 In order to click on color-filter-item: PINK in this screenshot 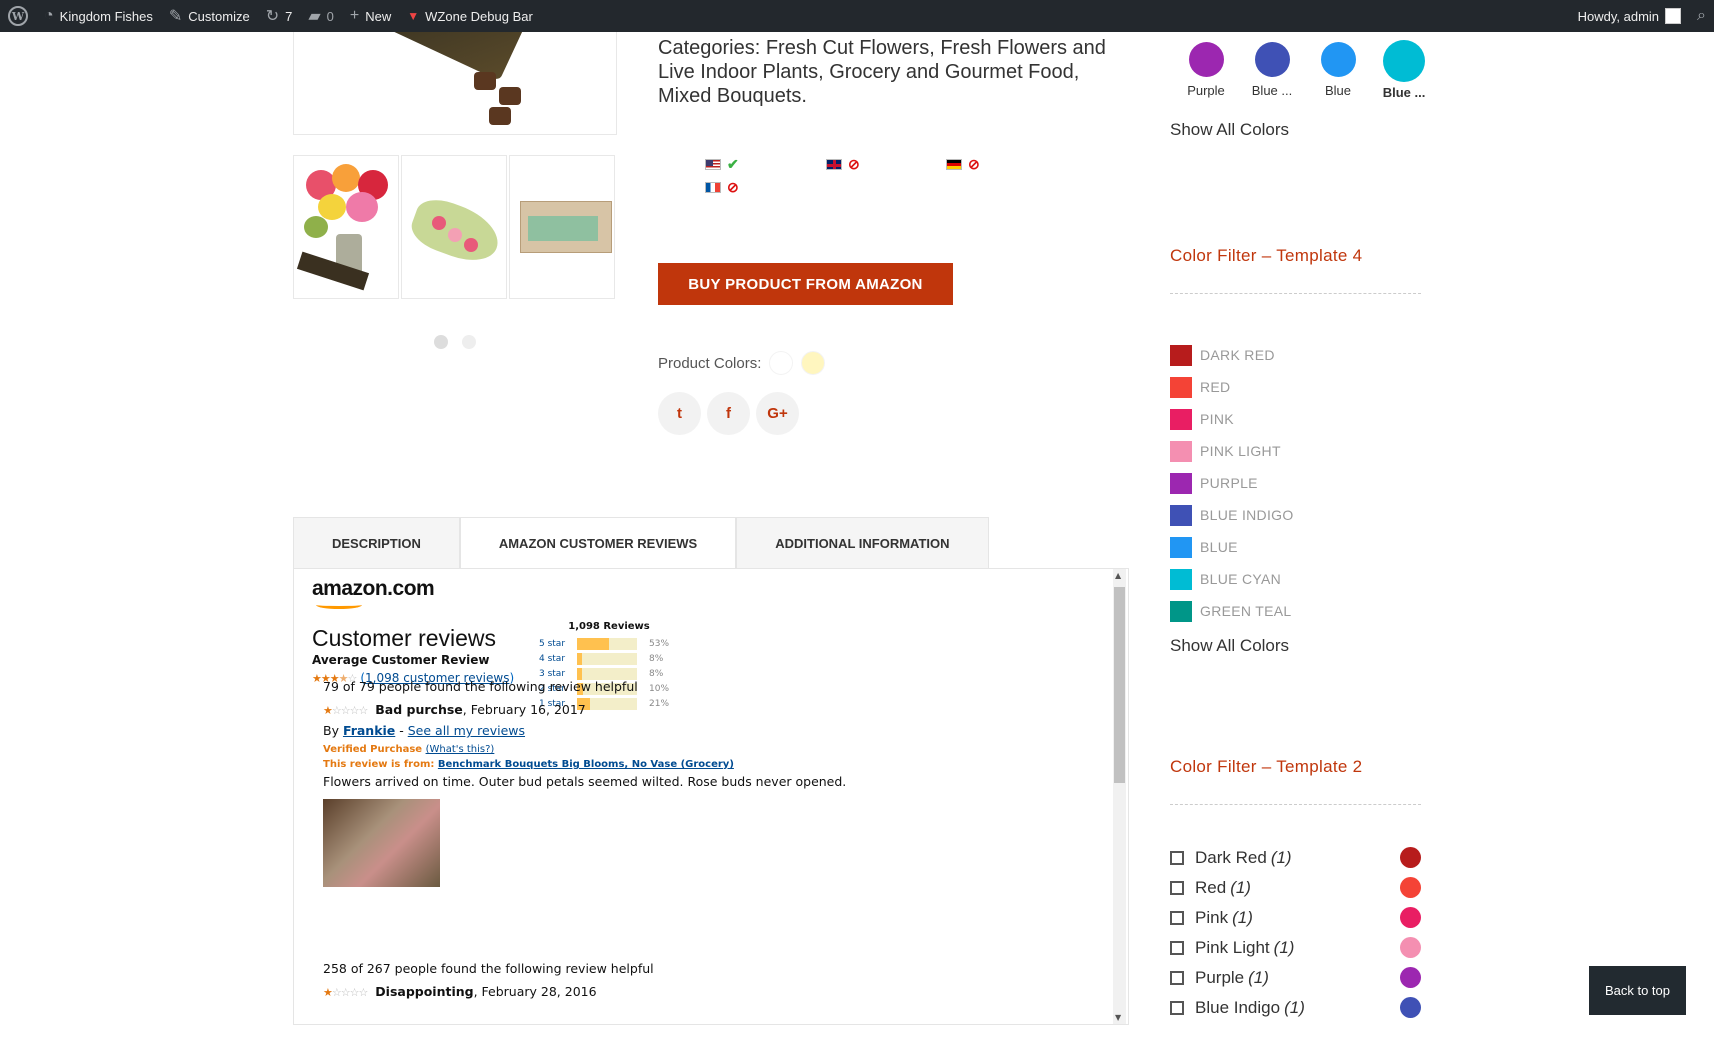, I will do `click(1232, 419)`.